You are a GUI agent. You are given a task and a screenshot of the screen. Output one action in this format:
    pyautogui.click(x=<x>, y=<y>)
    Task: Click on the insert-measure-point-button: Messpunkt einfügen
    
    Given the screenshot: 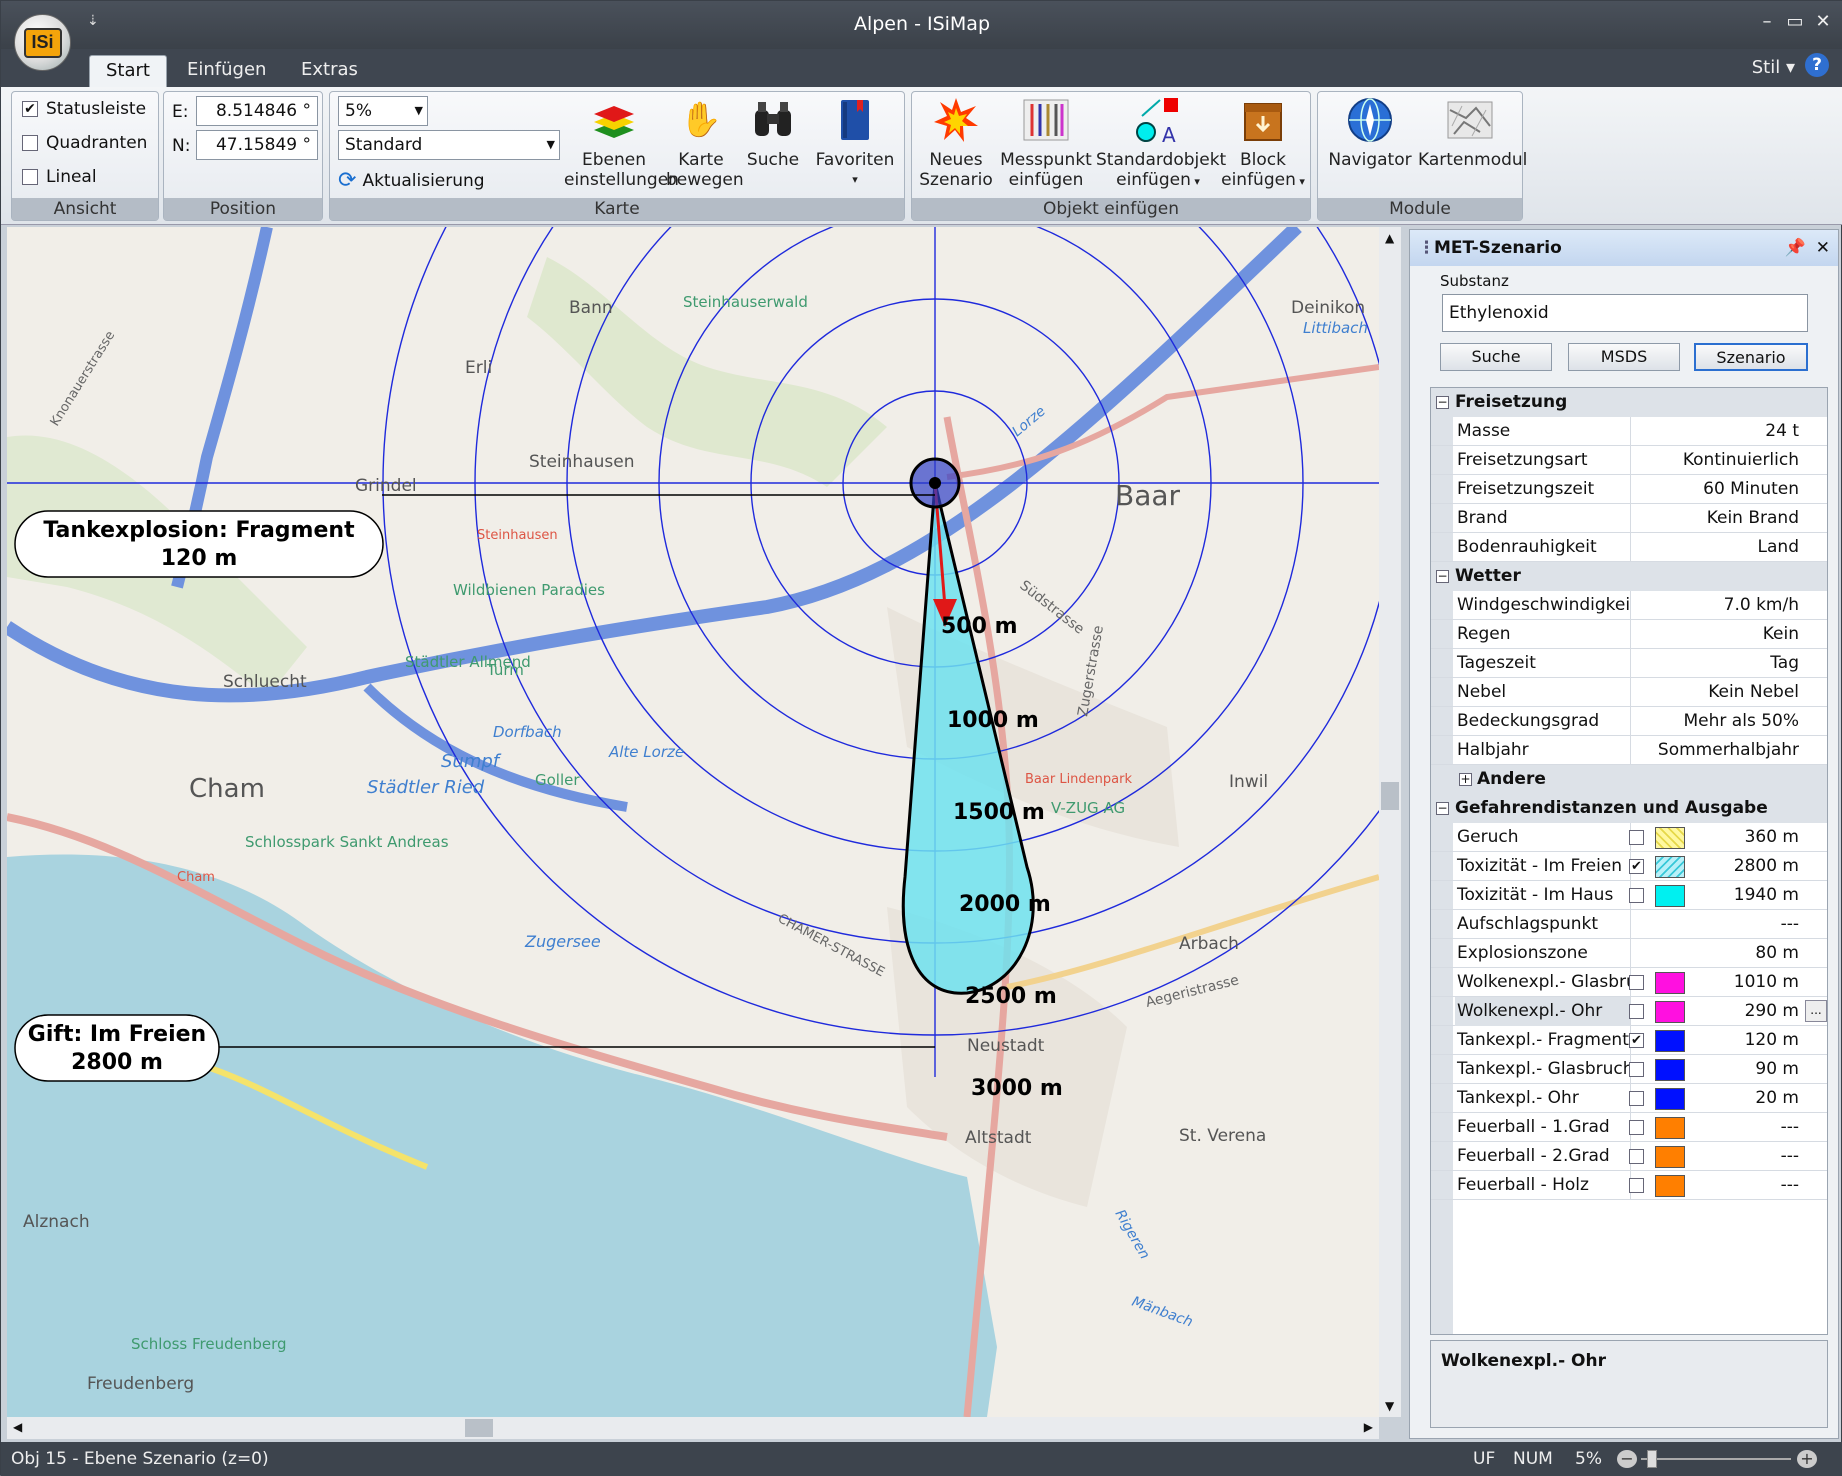 What is the action you would take?
    pyautogui.click(x=1046, y=143)
    